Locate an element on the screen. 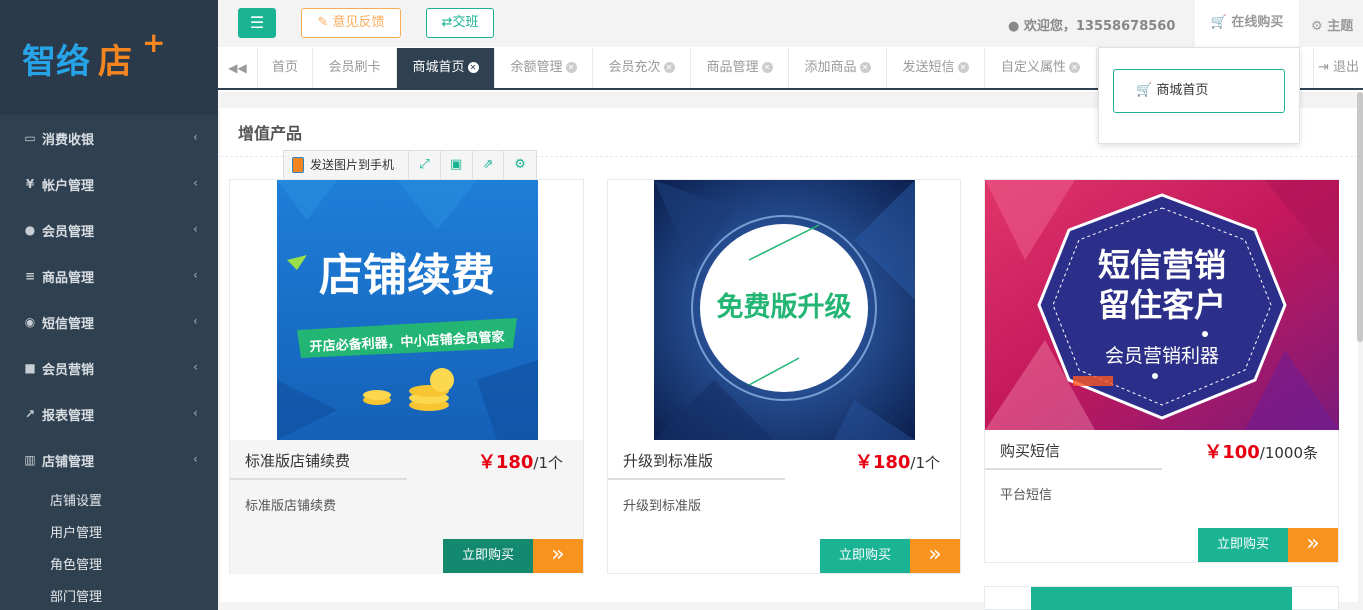 This screenshot has width=1363, height=610. submenu-store-settings: 店铺设置 is located at coordinates (109, 499).